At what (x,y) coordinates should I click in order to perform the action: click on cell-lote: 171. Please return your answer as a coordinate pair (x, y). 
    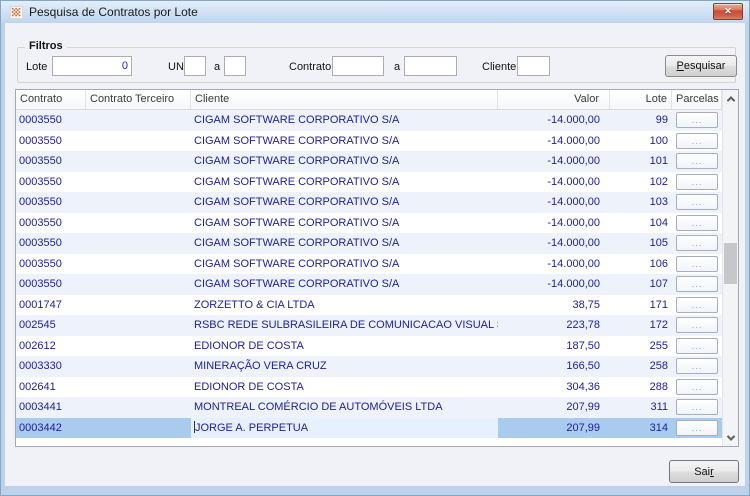
    Looking at the image, I should click on (658, 304).